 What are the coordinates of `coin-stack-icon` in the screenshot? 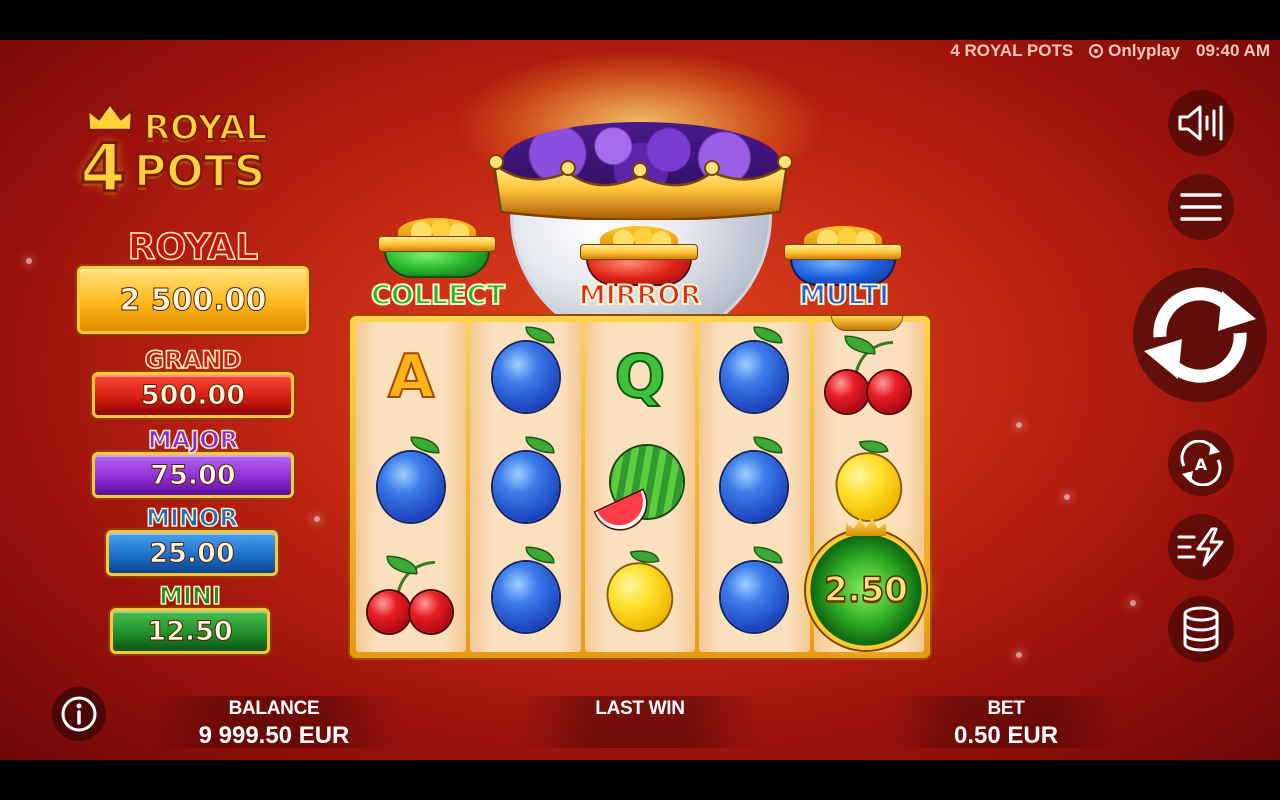 It's located at (1201, 629).